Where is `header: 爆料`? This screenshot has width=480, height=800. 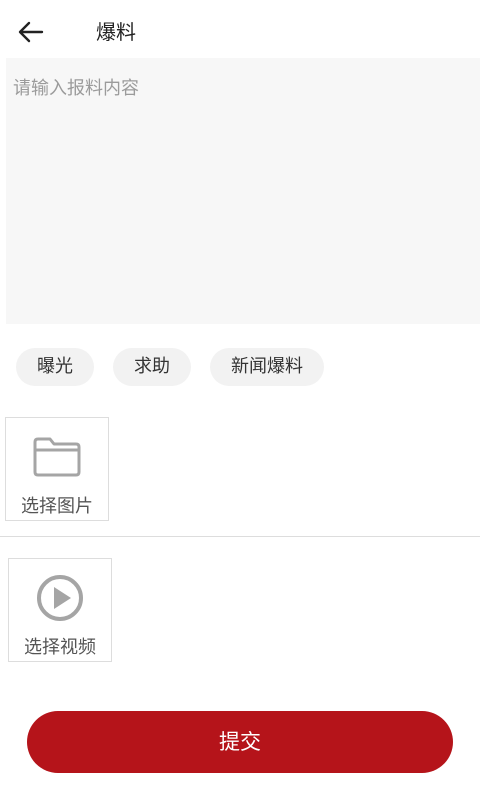
header: 爆料 is located at coordinates (240, 31).